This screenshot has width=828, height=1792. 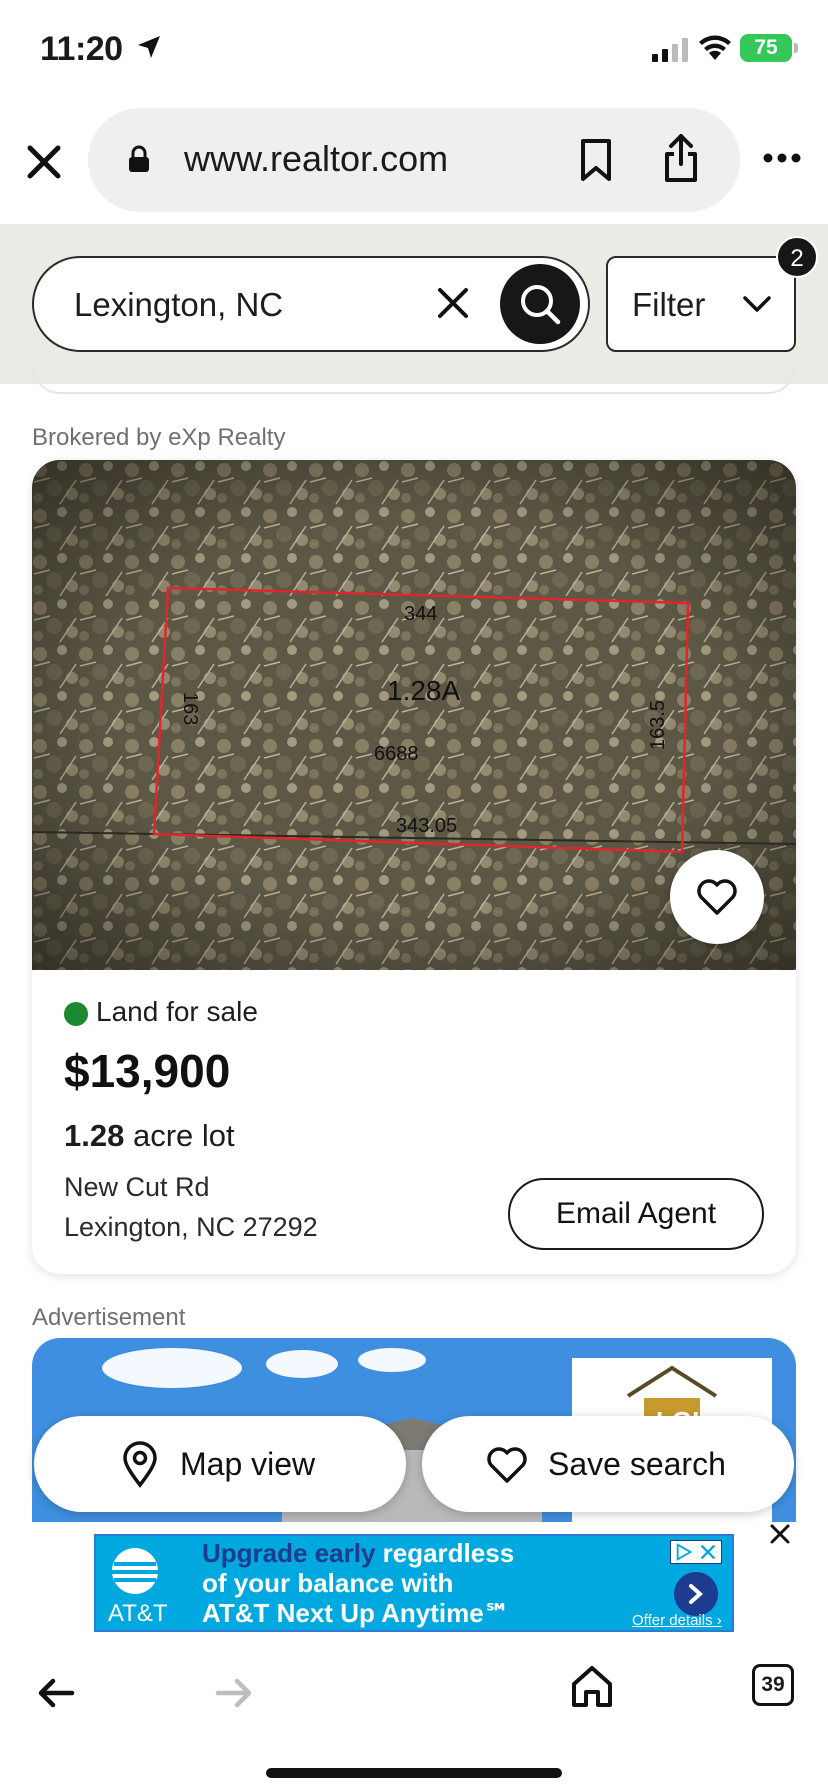 I want to click on map-pin-icon, so click(x=140, y=1464).